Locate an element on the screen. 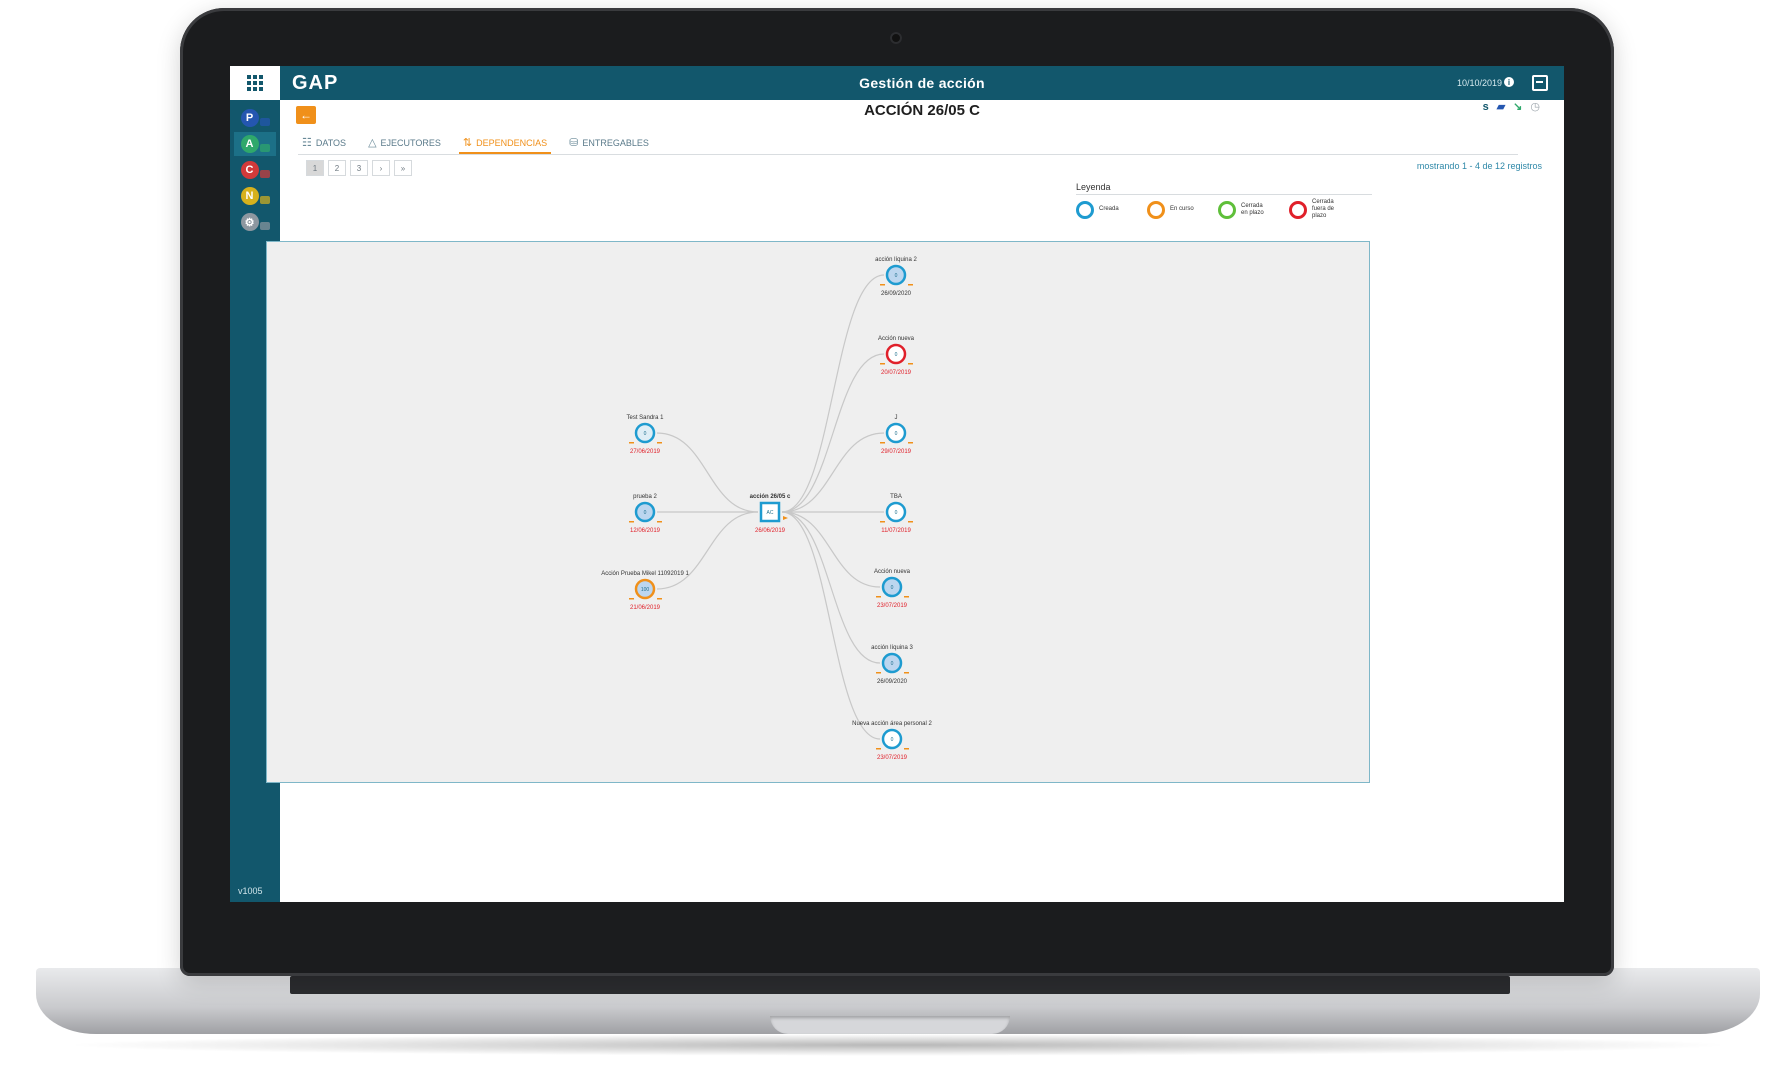  legend-label: En curso is located at coordinates (1182, 209).